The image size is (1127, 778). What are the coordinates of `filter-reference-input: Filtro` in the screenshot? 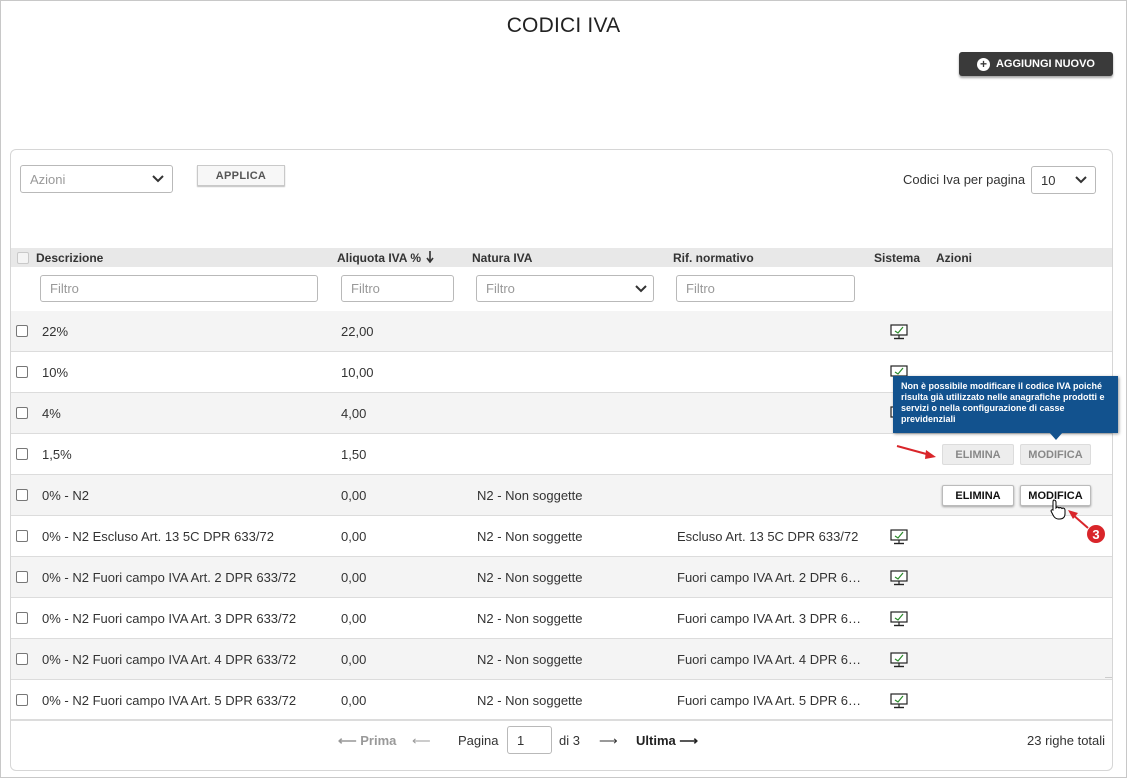 It's located at (765, 288).